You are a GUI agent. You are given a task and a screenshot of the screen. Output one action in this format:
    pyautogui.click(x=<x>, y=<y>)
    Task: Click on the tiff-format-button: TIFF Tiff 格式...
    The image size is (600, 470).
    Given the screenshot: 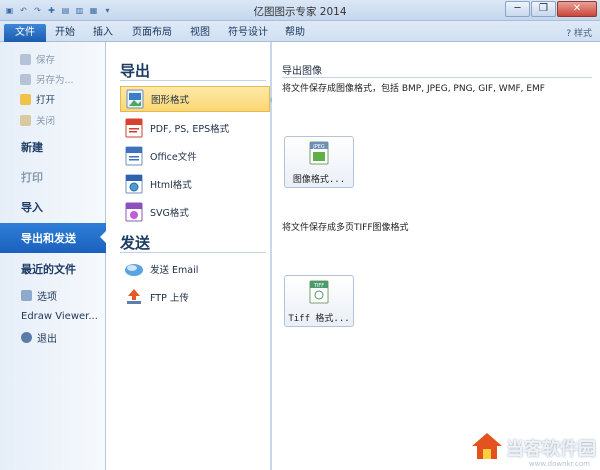 What is the action you would take?
    pyautogui.click(x=319, y=301)
    